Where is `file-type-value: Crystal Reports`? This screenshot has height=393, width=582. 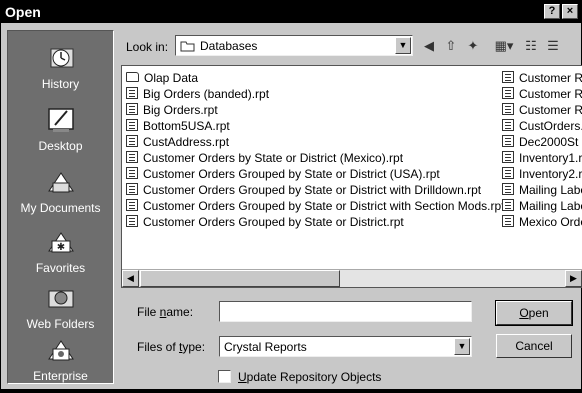 file-type-value: Crystal Reports is located at coordinates (265, 347).